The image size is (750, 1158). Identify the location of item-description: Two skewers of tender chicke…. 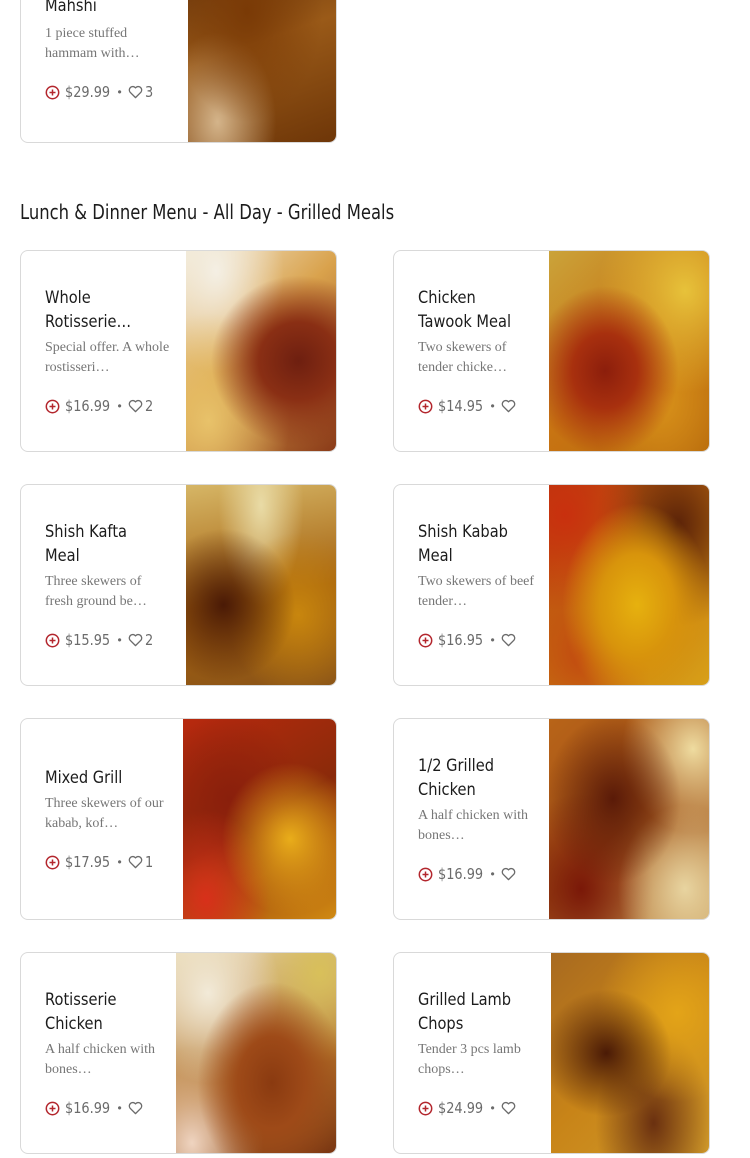
(463, 357).